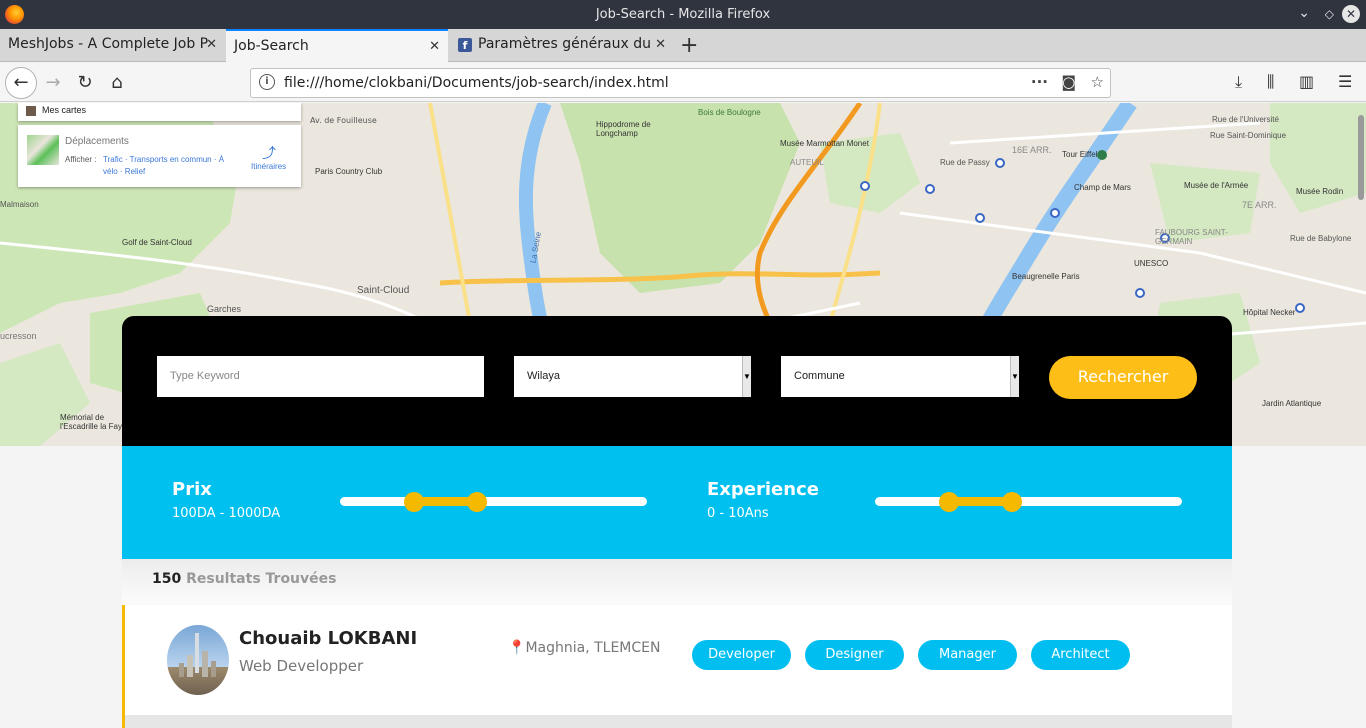 Image resolution: width=1366 pixels, height=728 pixels. What do you see at coordinates (1329, 14) in the screenshot?
I see `maximize-icon: ◇` at bounding box center [1329, 14].